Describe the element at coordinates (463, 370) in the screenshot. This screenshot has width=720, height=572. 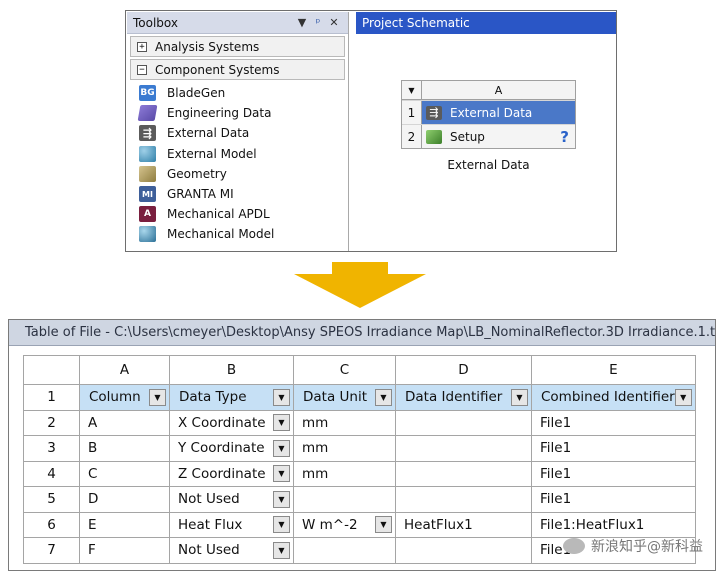
I see `col-letter: D` at that location.